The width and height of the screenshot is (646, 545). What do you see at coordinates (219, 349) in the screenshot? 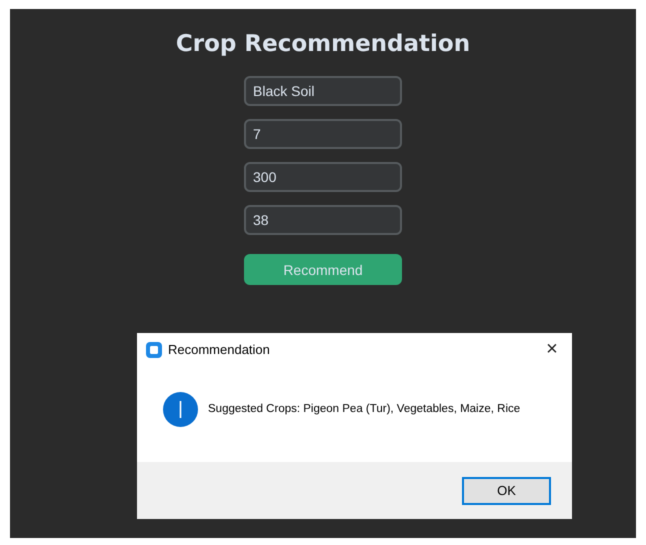
I see `dialog-title: Recommendation` at bounding box center [219, 349].